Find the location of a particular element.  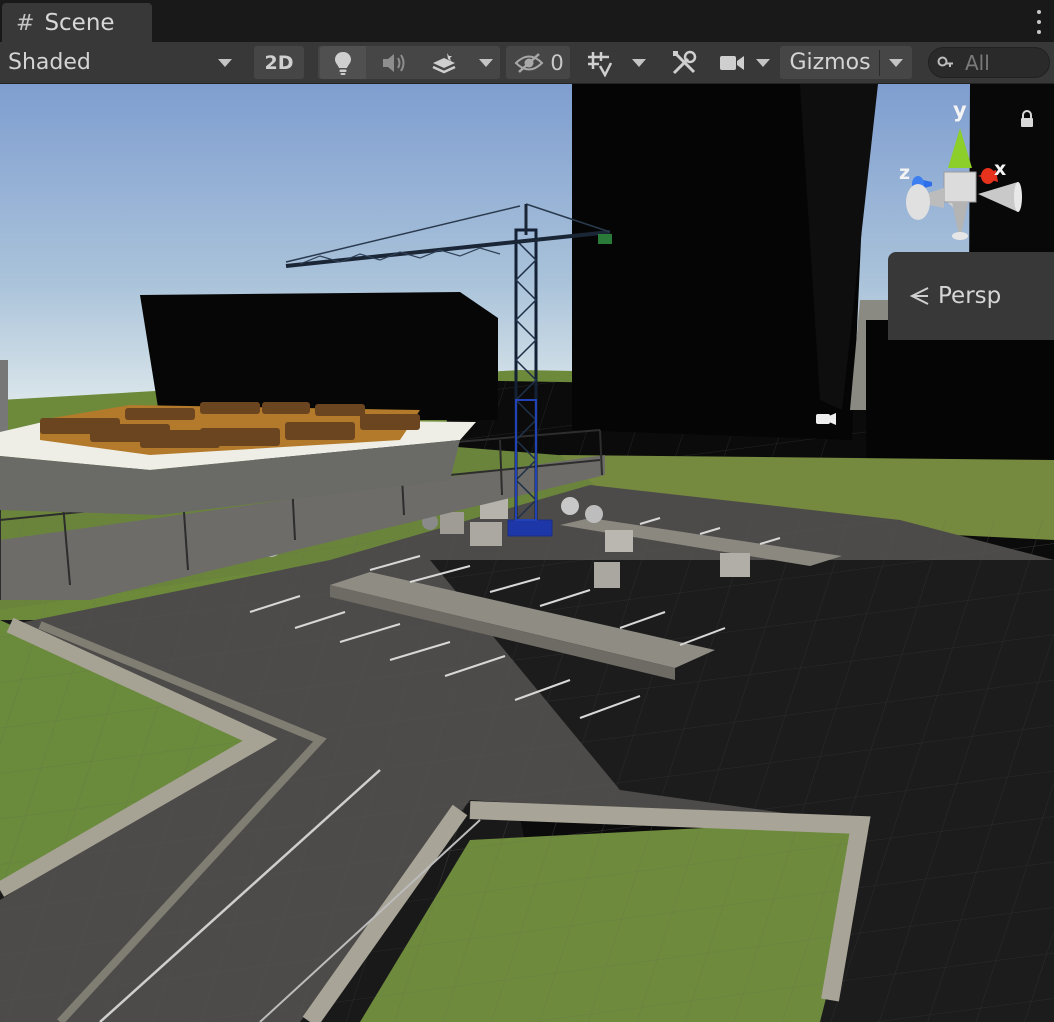

tab-scene: # Scene is located at coordinates (77, 23).